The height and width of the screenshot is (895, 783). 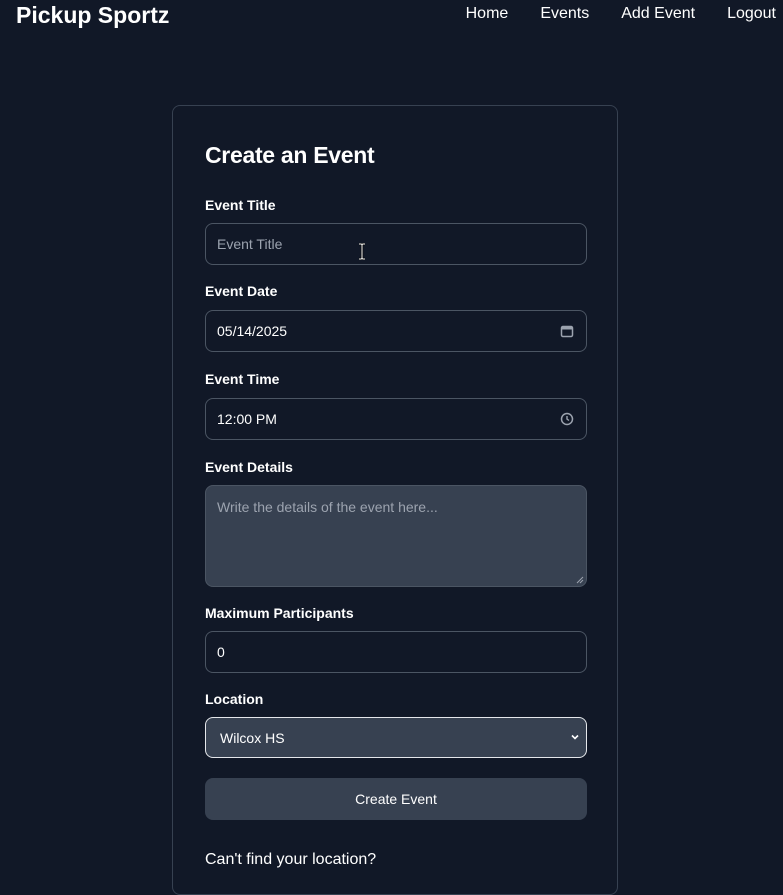 I want to click on location-select: Wilcox HS, so click(x=396, y=737).